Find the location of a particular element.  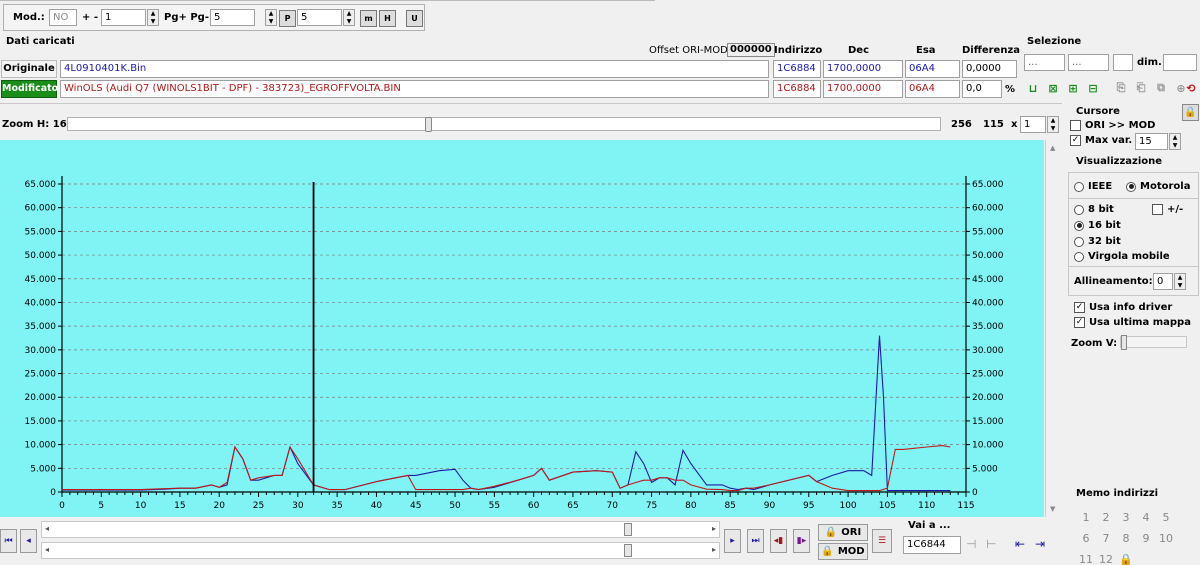

memo-item: 1 is located at coordinates (1086, 518).